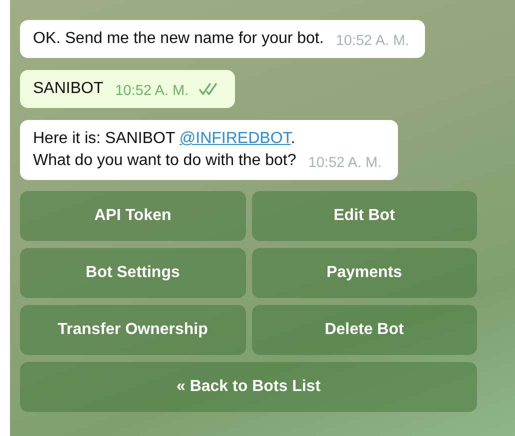  I want to click on message-text: Here it is: SANIBOT @INFIREDBOT., so click(164, 139).